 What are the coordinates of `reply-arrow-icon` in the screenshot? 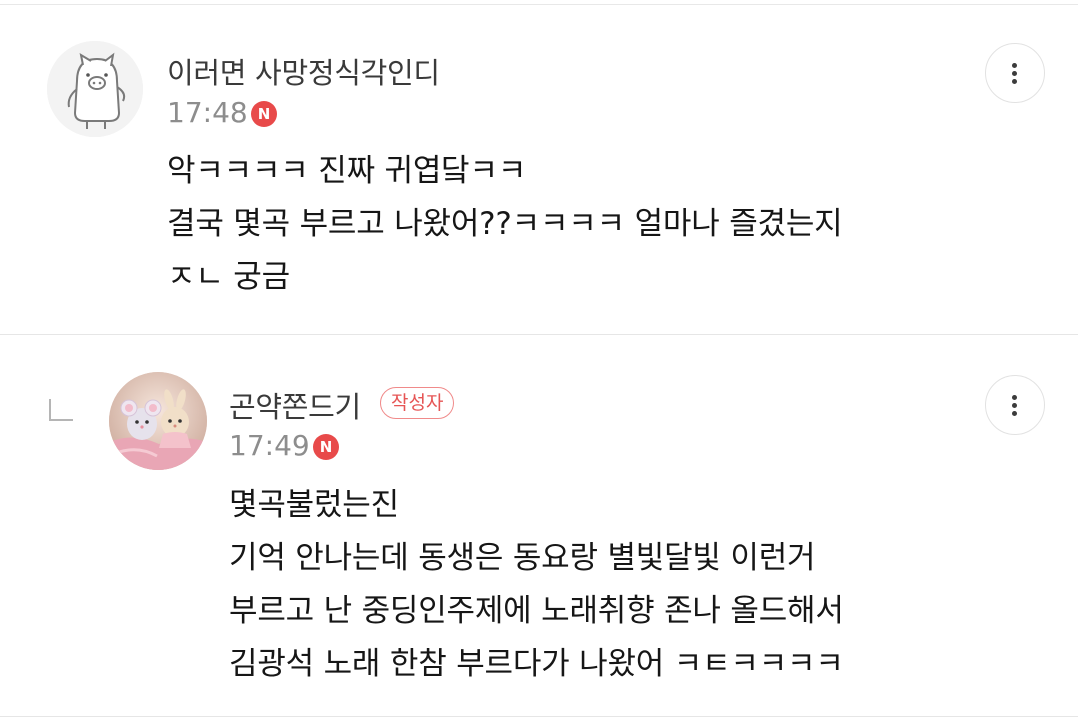 It's located at (61, 410).